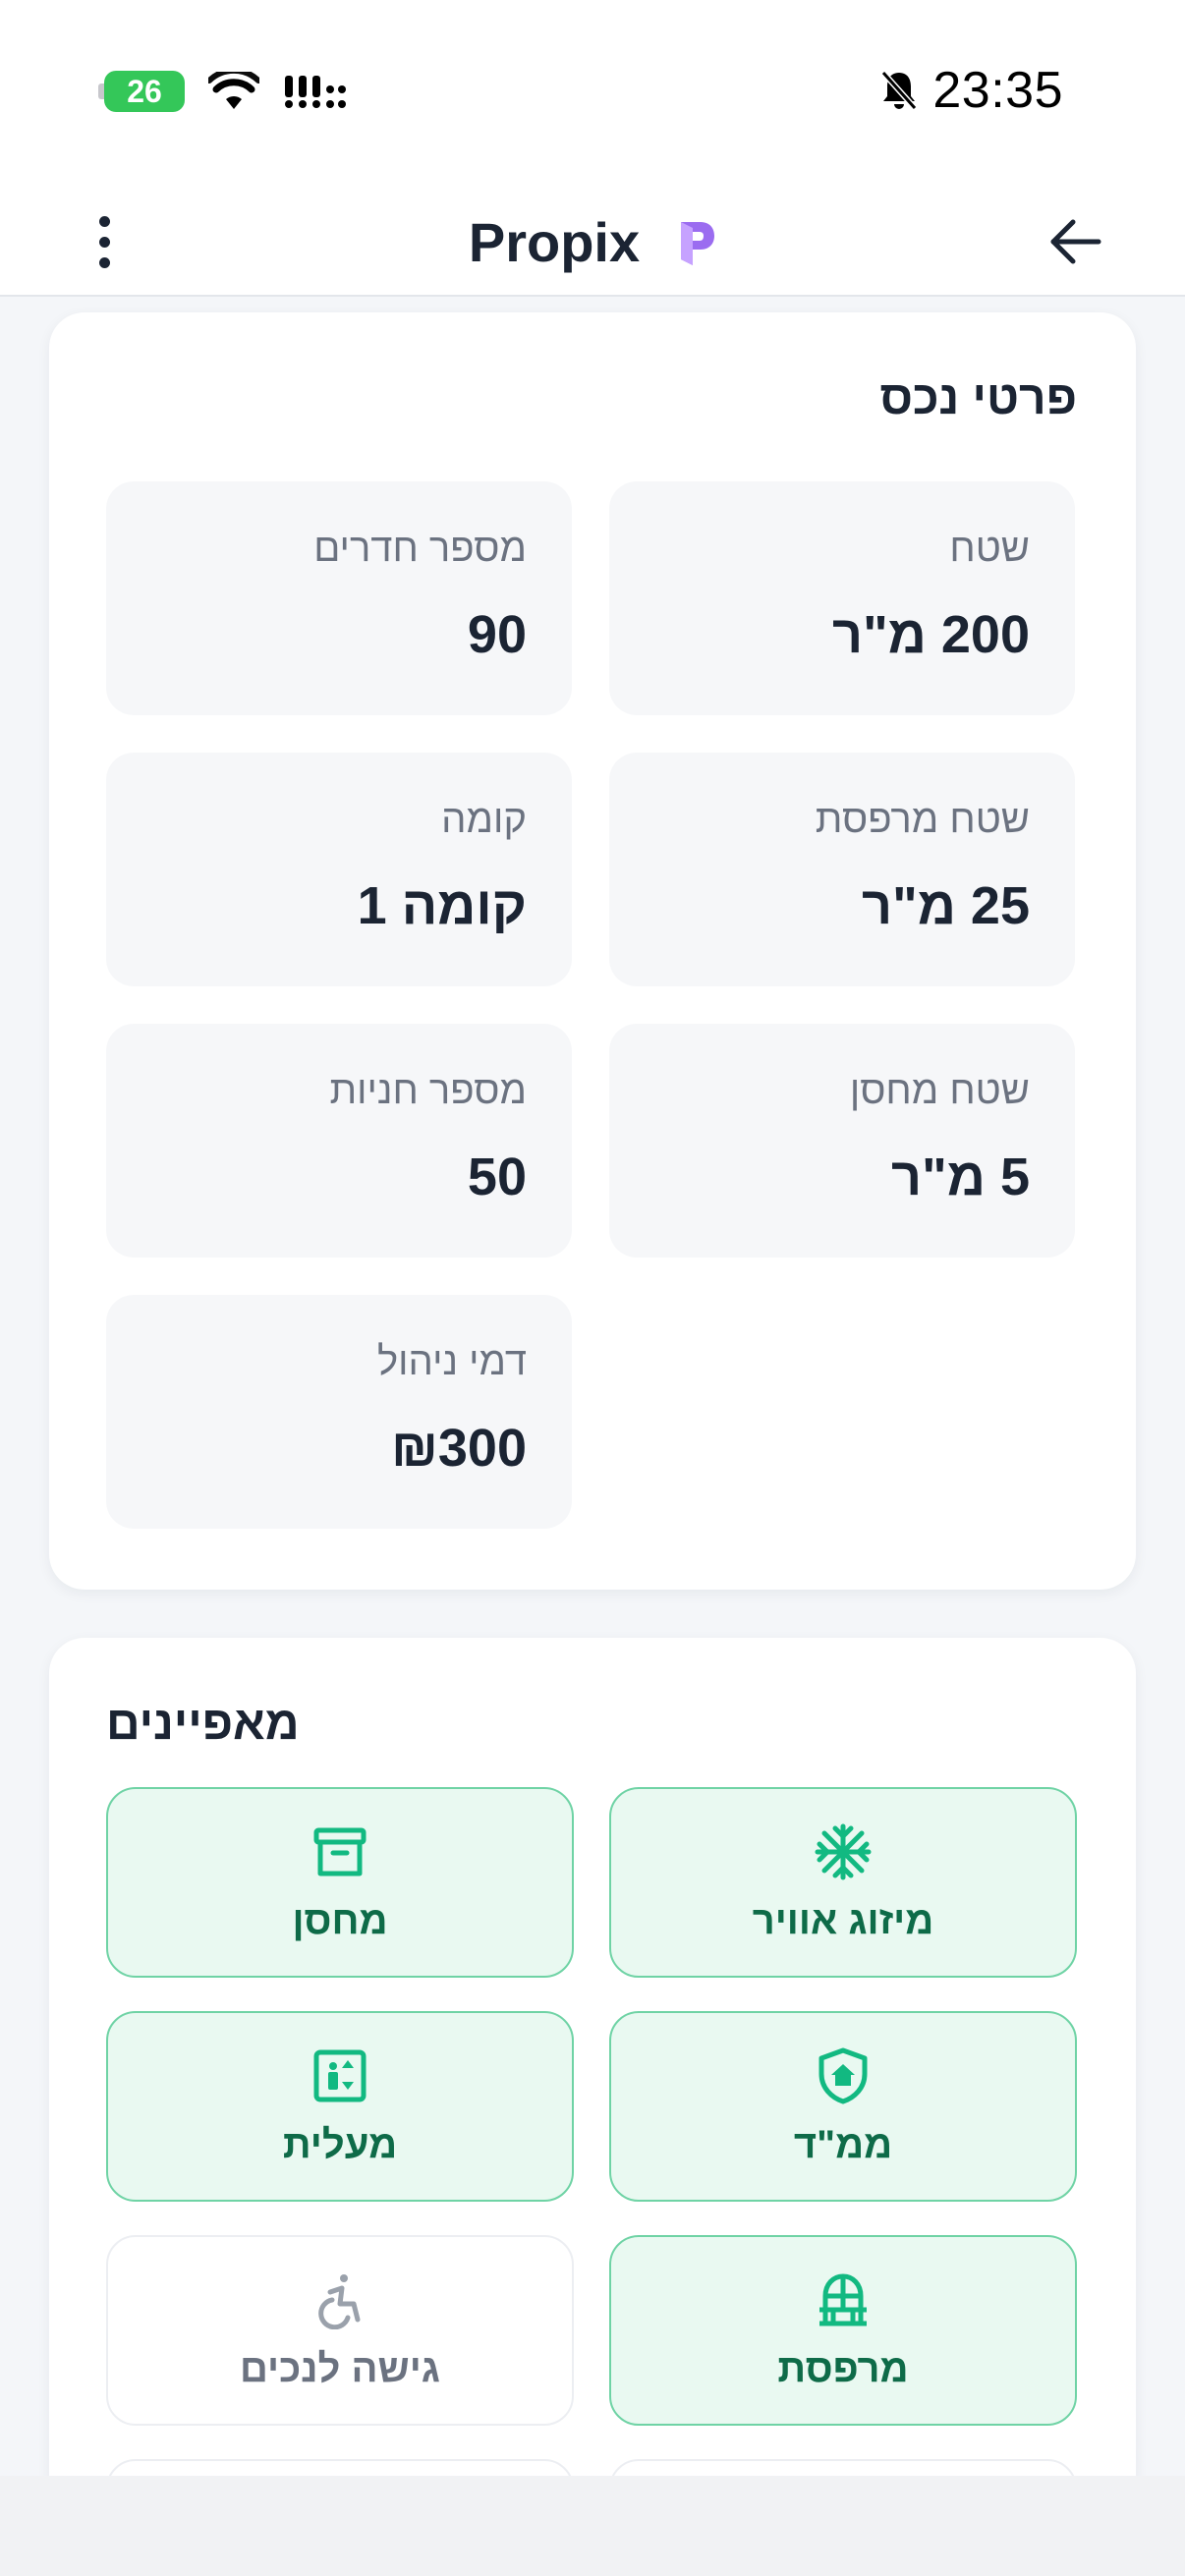 The height and width of the screenshot is (2576, 1185). Describe the element at coordinates (339, 1412) in the screenshot. I see `detail-management-fee: דמי ניהול ₪300` at that location.